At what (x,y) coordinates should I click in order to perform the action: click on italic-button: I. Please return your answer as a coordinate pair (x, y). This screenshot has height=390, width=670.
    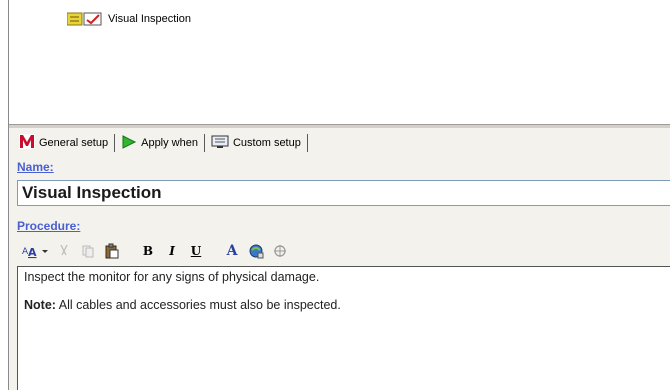
    Looking at the image, I should click on (172, 251).